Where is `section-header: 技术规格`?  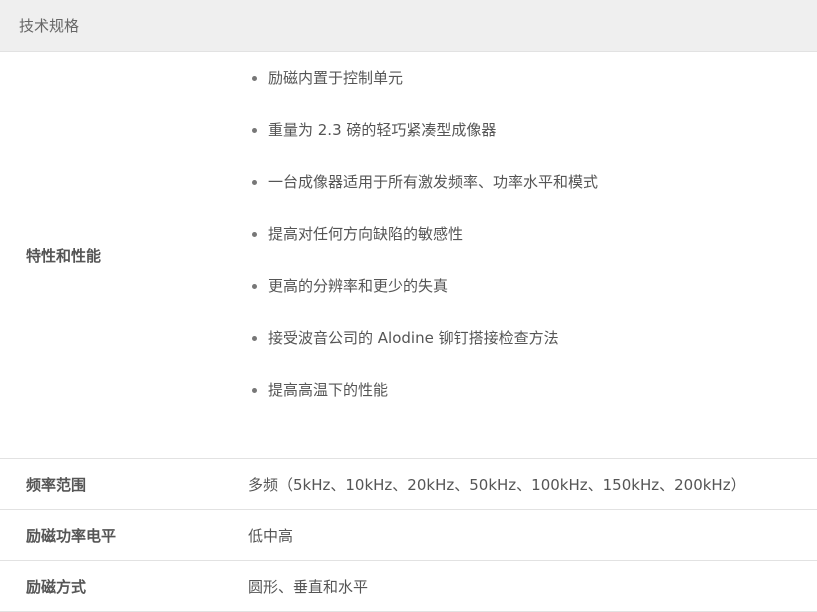 section-header: 技术规格 is located at coordinates (408, 26).